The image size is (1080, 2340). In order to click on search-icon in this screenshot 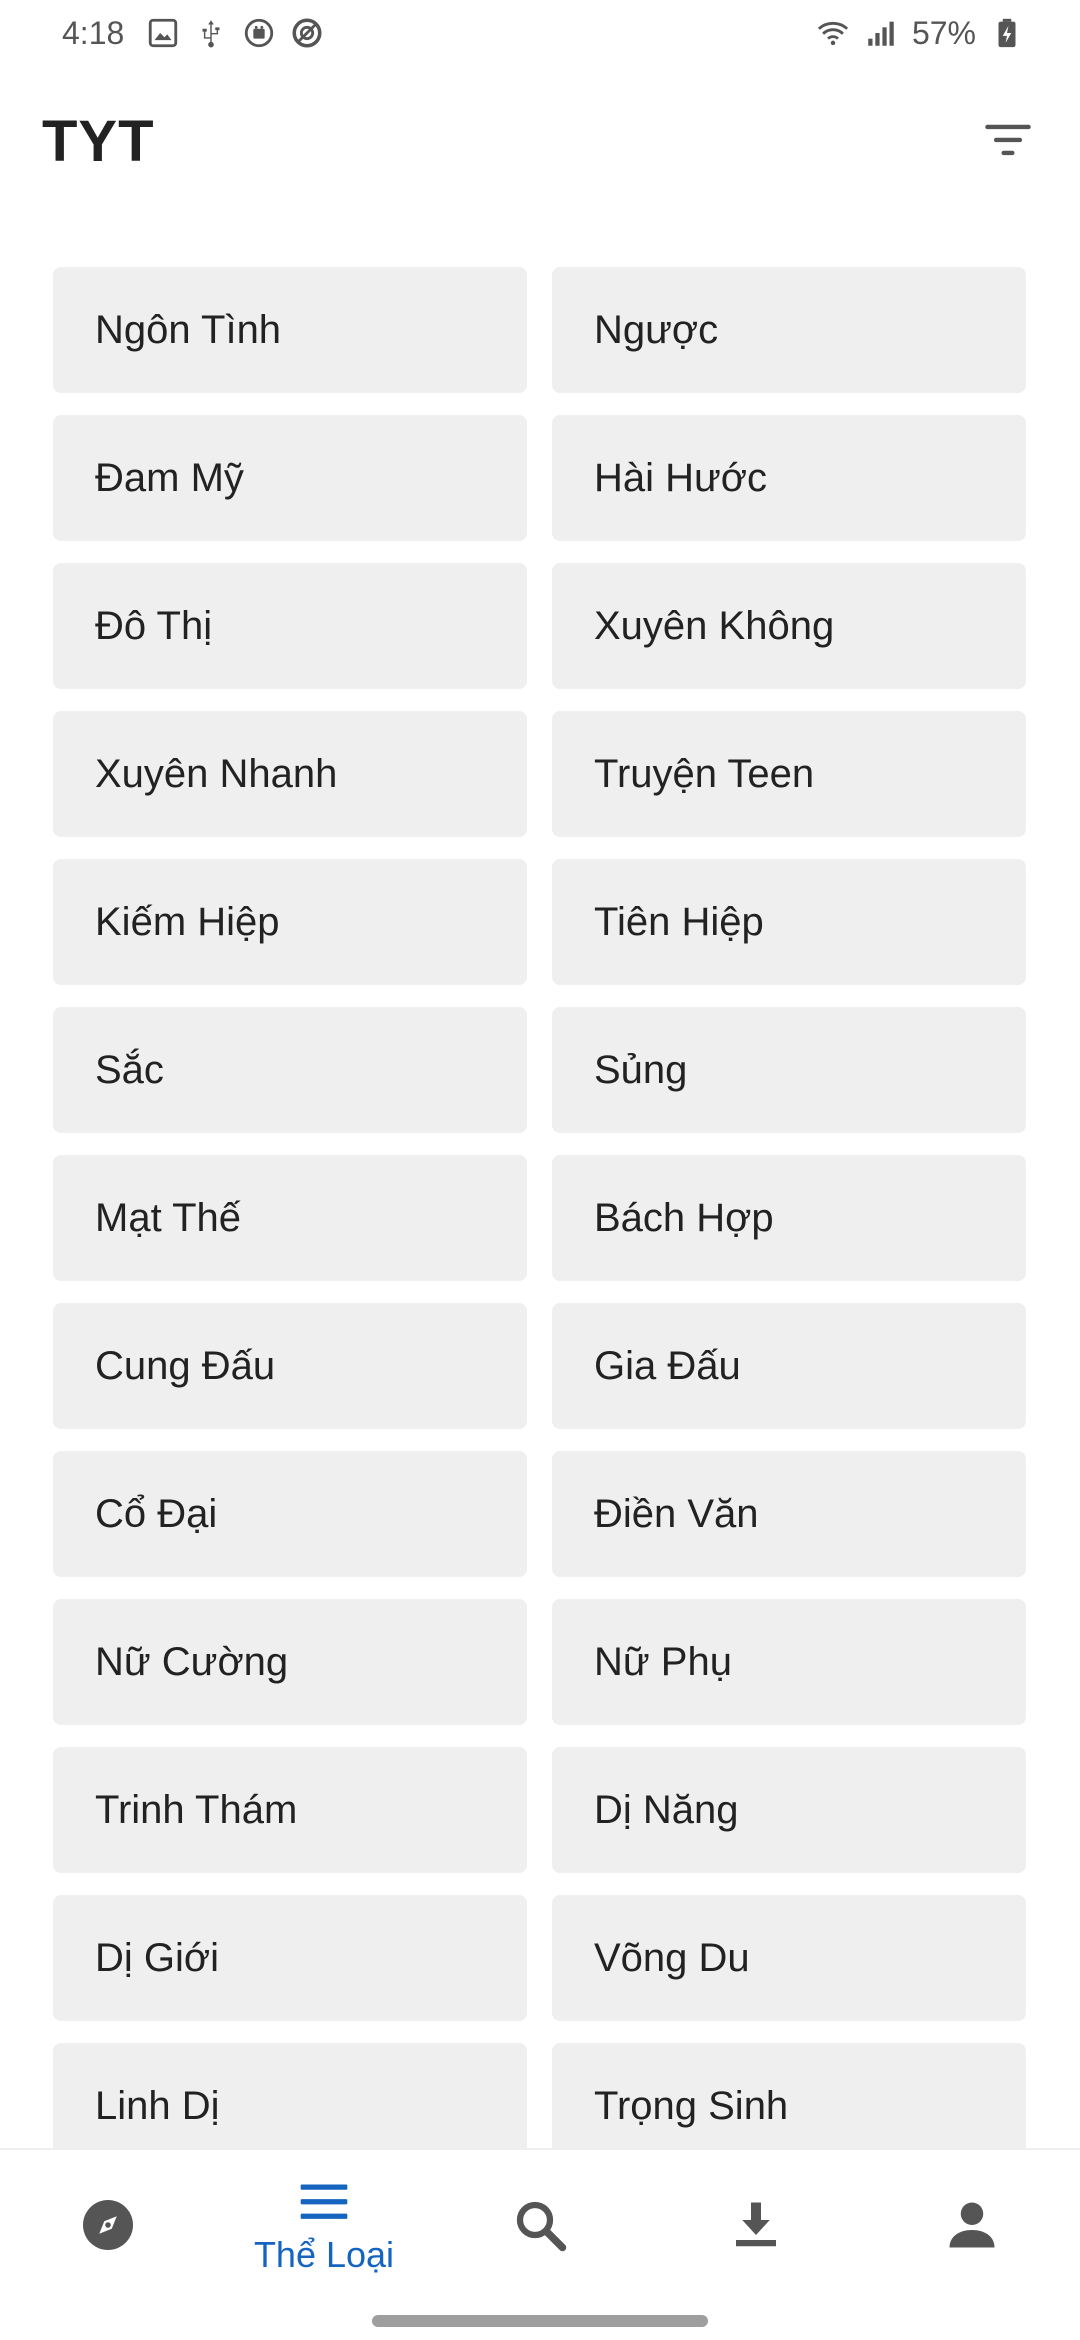, I will do `click(541, 2226)`.